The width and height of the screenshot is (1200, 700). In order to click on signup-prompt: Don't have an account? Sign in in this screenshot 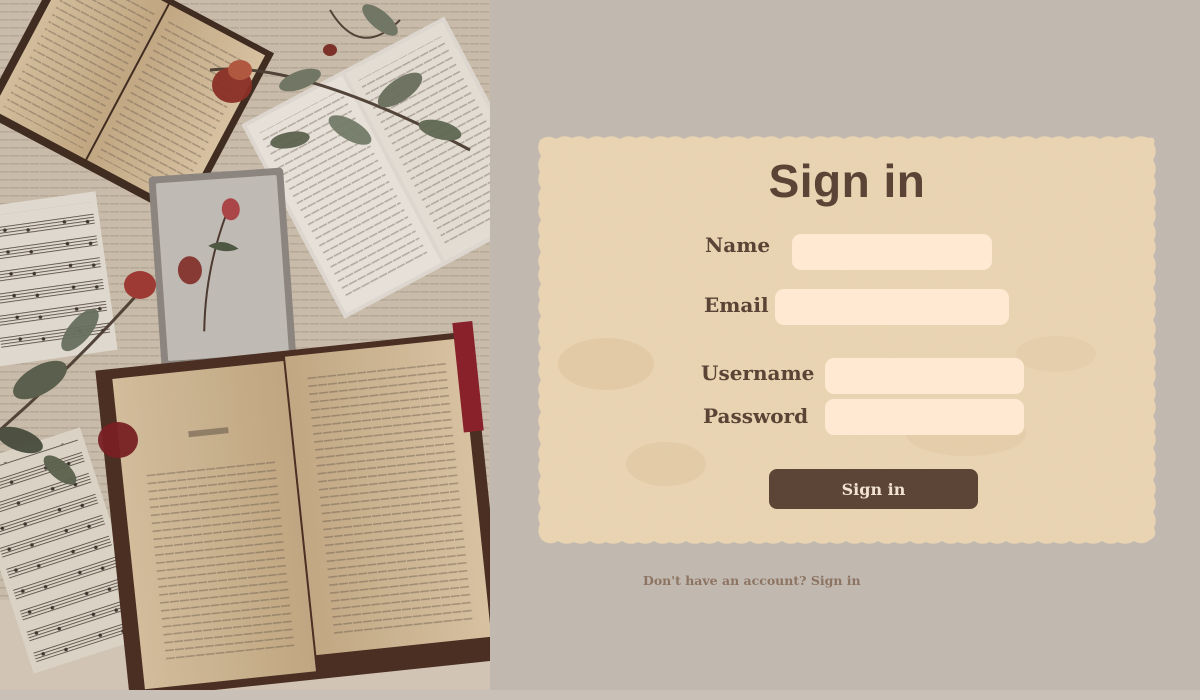, I will do `click(752, 580)`.